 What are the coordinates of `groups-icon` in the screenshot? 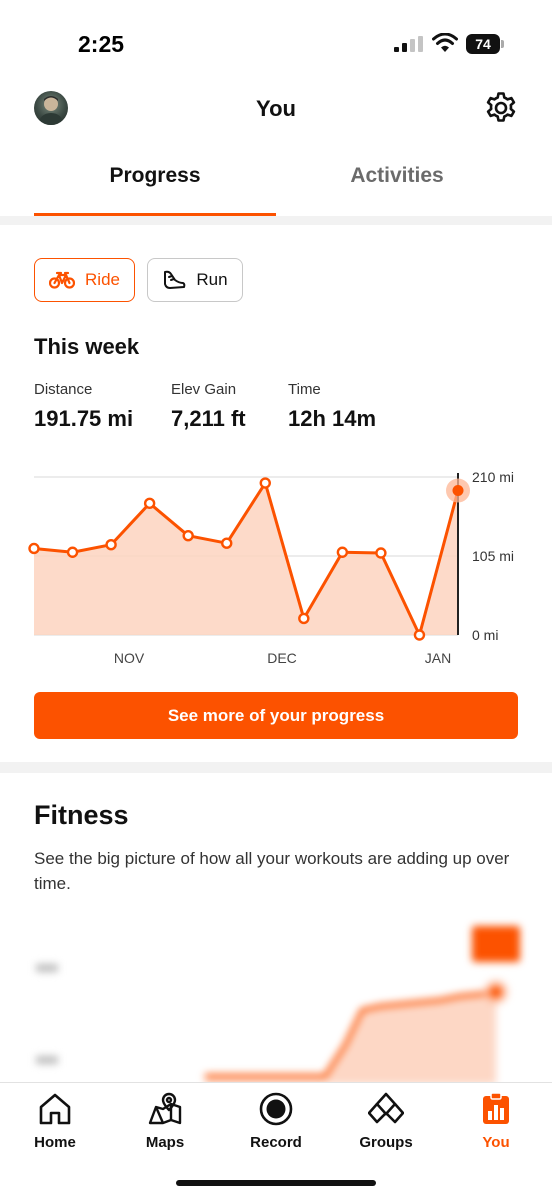 It's located at (386, 1108).